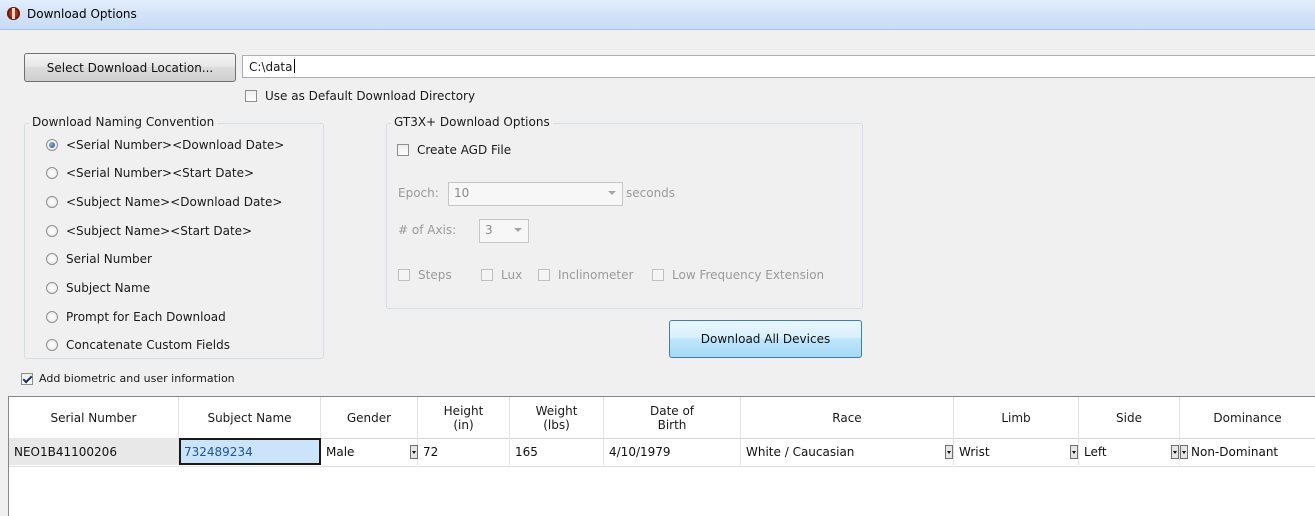 The width and height of the screenshot is (1315, 516). Describe the element at coordinates (27, 378) in the screenshot. I see `biometric-checkbox` at that location.